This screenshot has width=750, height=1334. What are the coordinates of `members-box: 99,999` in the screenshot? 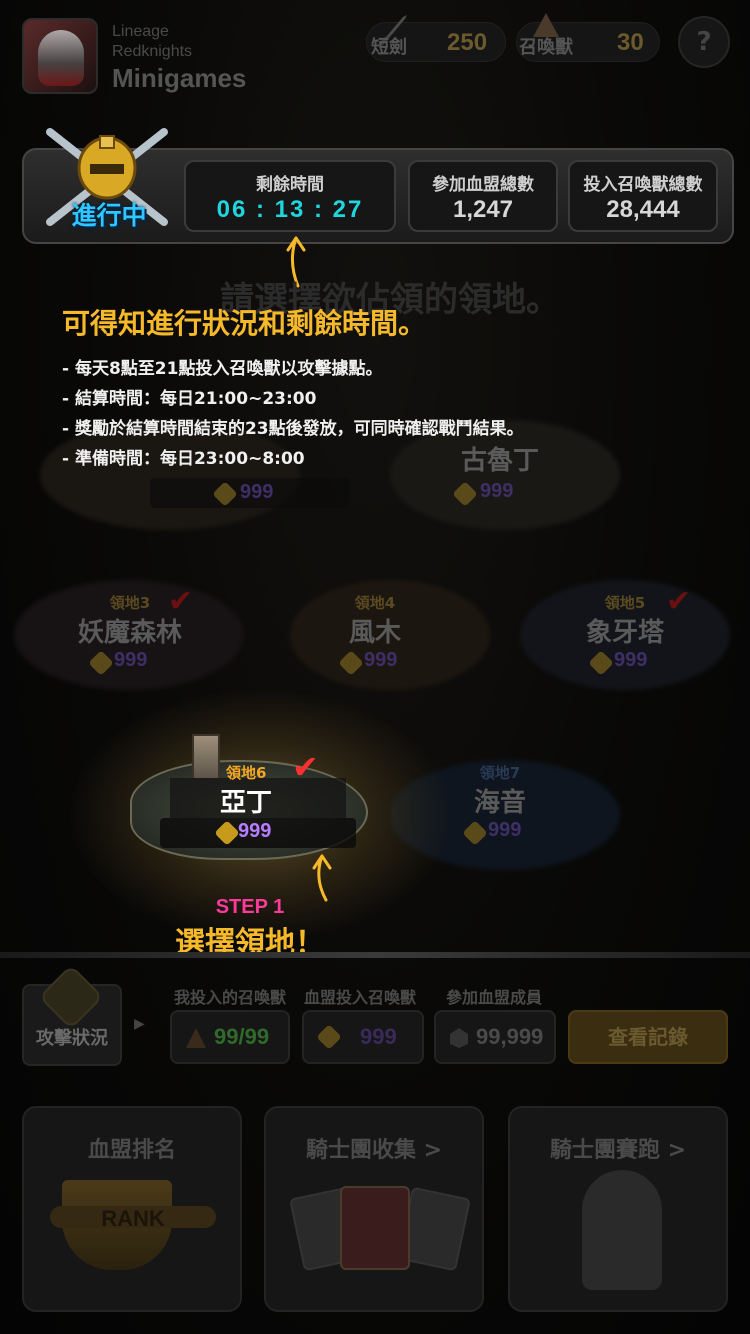 It's located at (495, 1037).